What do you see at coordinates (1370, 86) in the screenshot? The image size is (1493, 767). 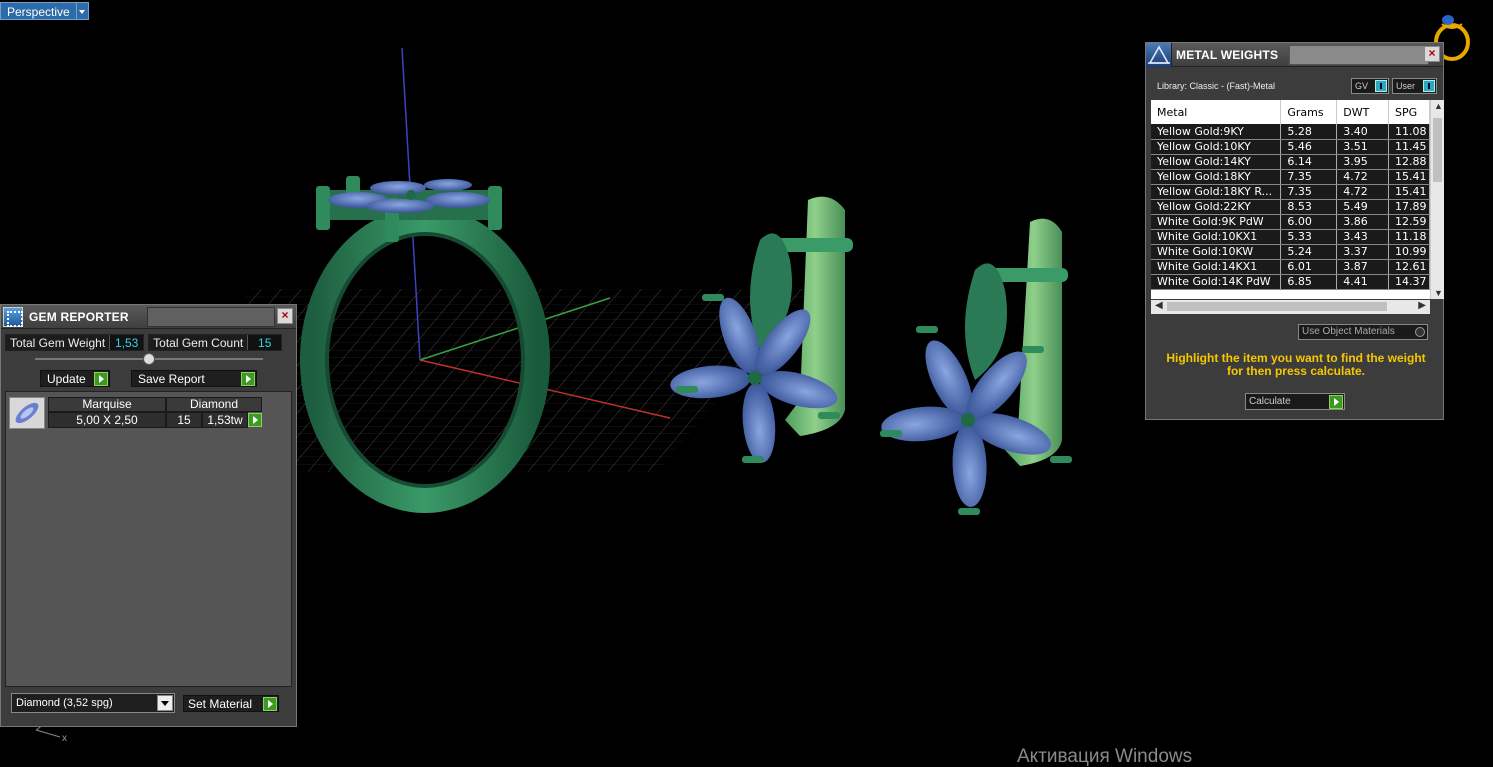 I see `unit-select-gv: GV` at bounding box center [1370, 86].